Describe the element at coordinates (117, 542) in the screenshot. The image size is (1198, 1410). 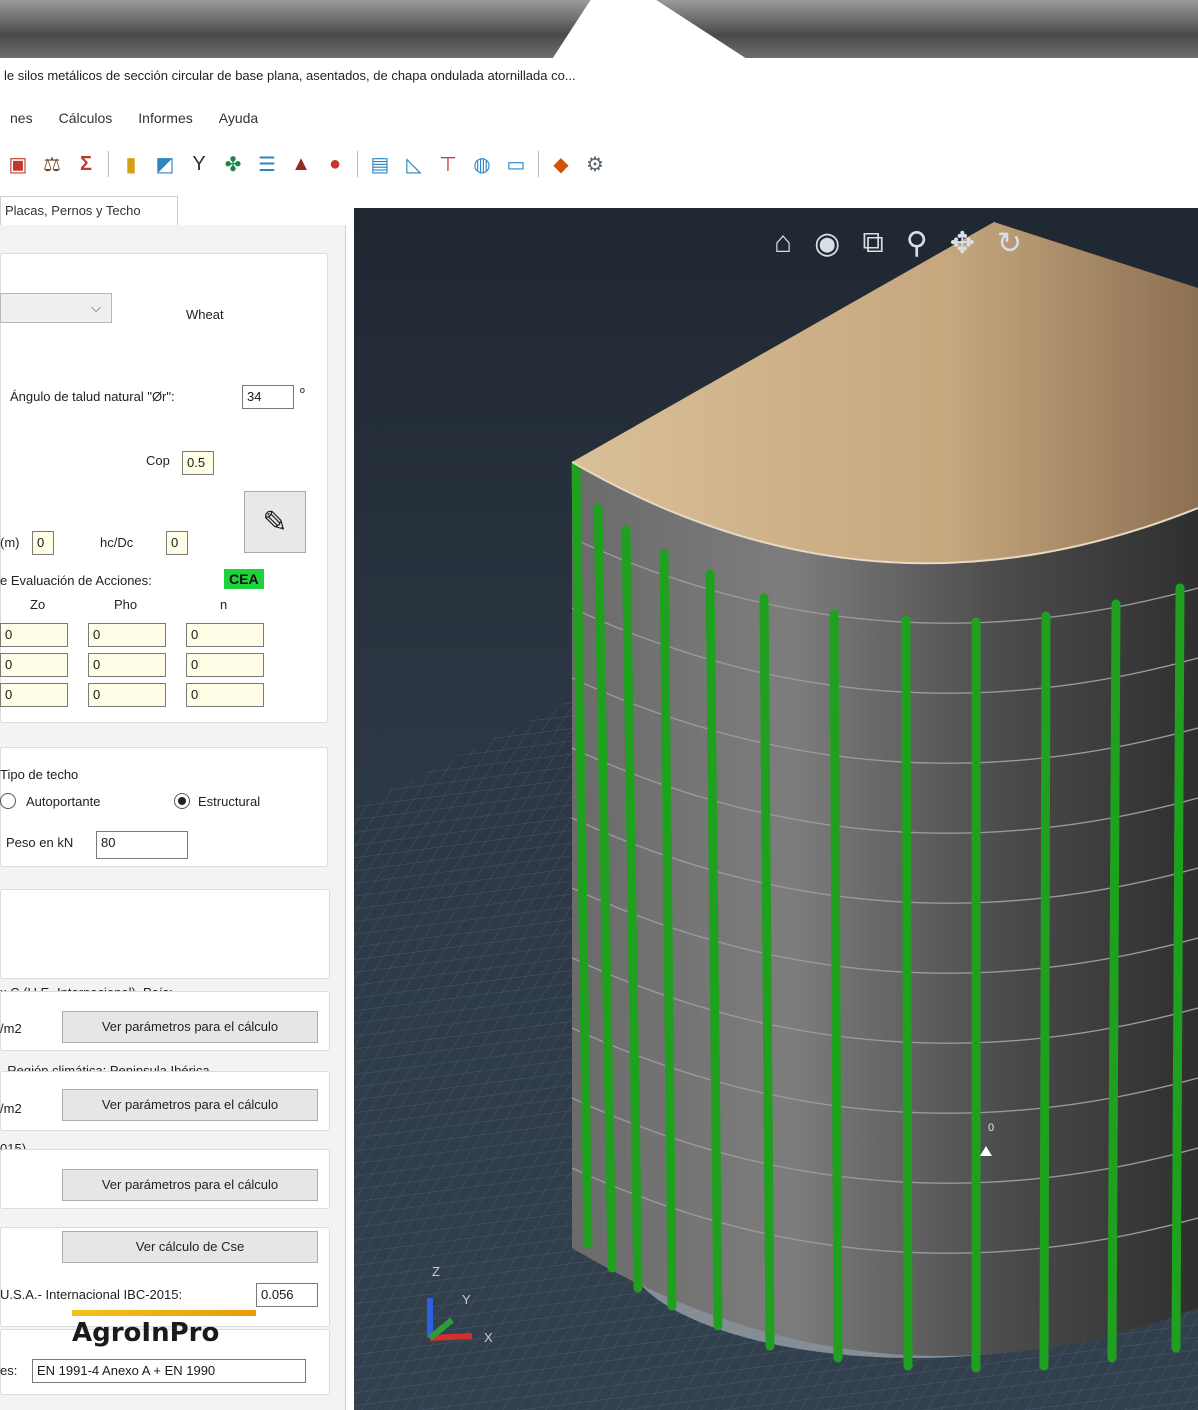
I see `hcdc-label: hc/Dc` at that location.